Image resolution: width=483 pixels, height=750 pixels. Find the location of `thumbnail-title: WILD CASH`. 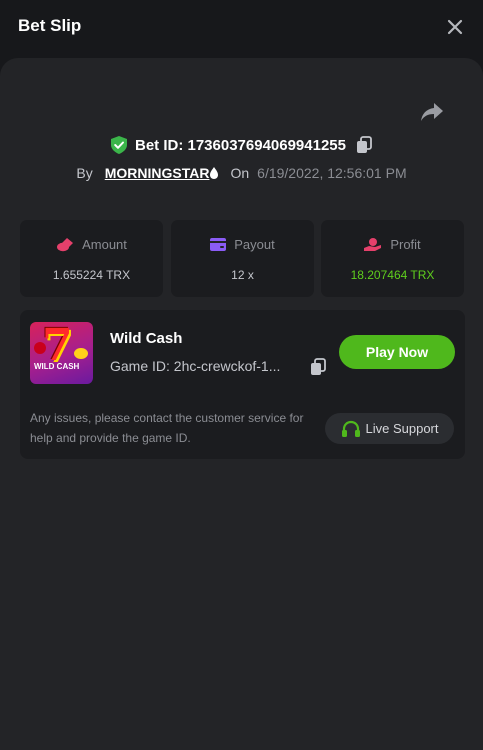

thumbnail-title: WILD CASH is located at coordinates (57, 366).